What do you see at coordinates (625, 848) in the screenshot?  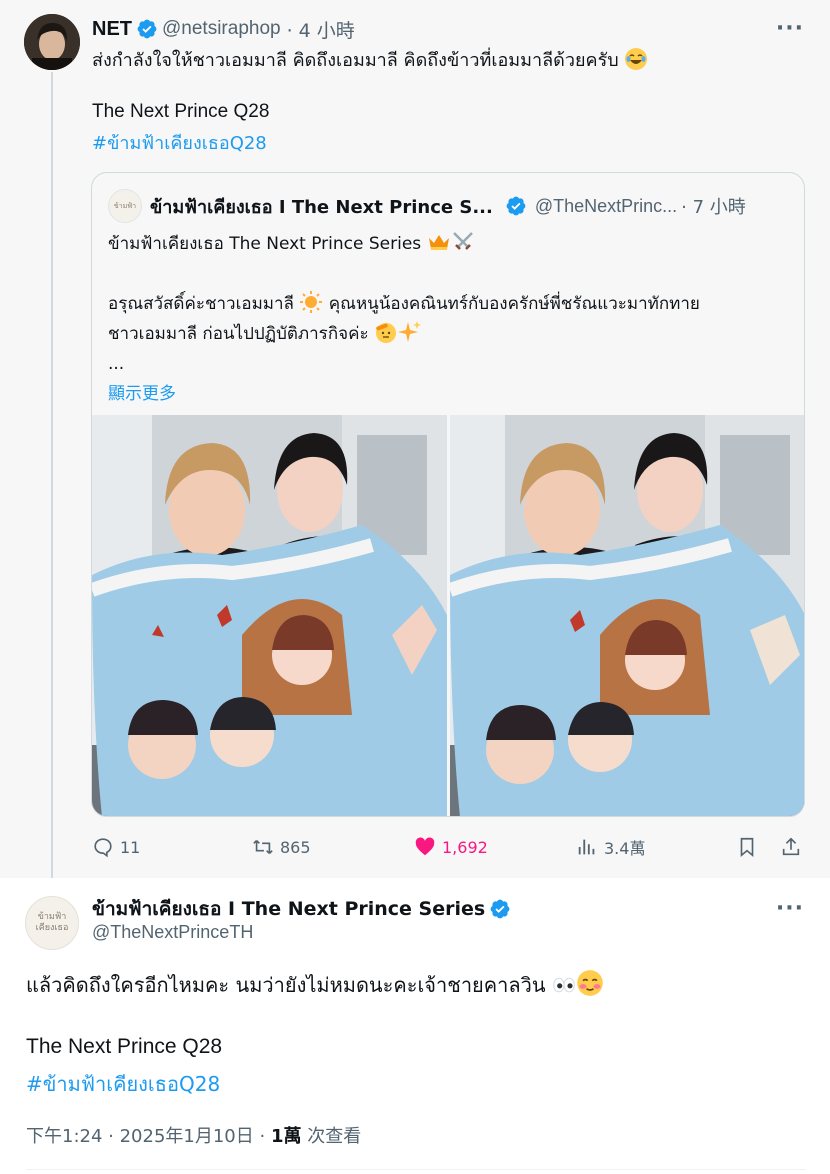 I see `views-count: 3.4萬` at bounding box center [625, 848].